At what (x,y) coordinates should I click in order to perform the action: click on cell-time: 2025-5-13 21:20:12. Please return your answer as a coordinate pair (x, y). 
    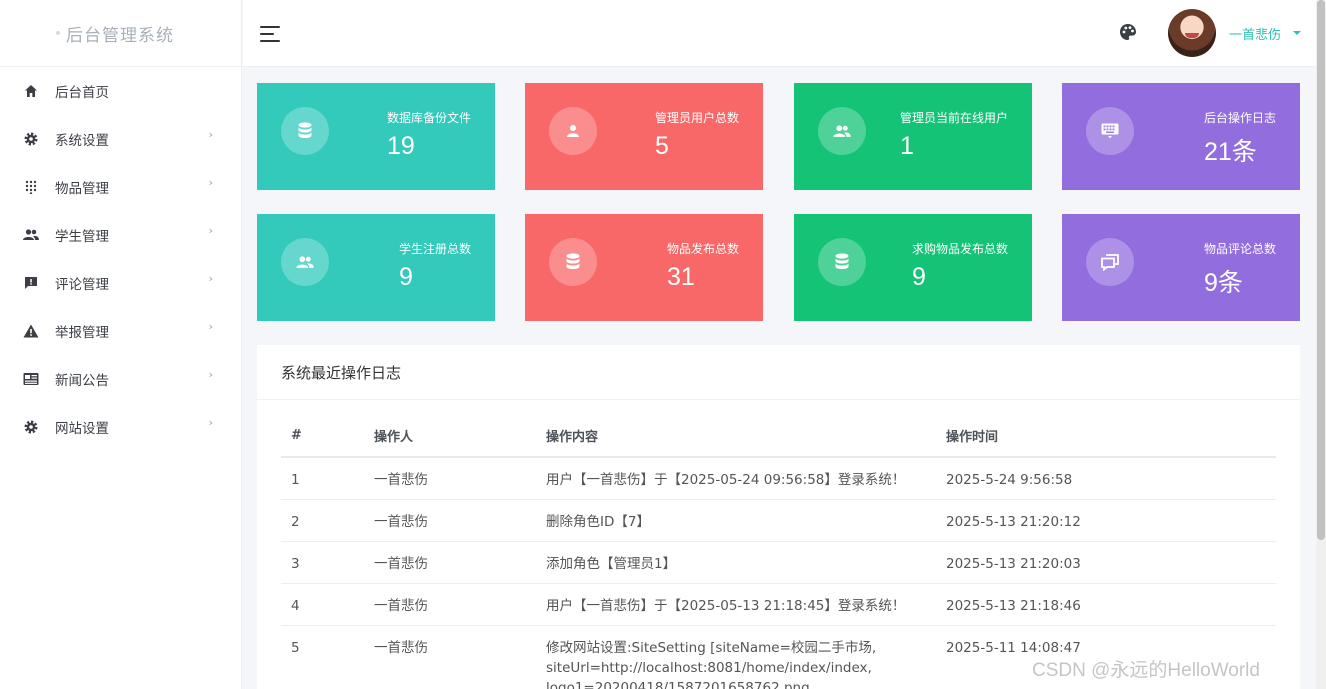
    Looking at the image, I should click on (1111, 520).